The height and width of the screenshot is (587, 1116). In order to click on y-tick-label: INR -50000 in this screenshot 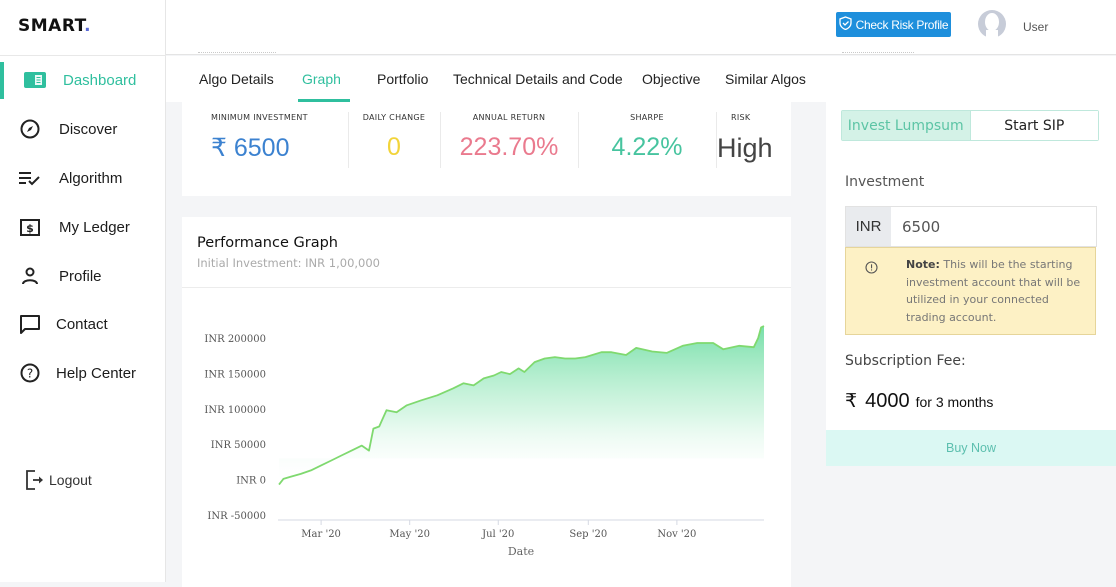, I will do `click(236, 516)`.